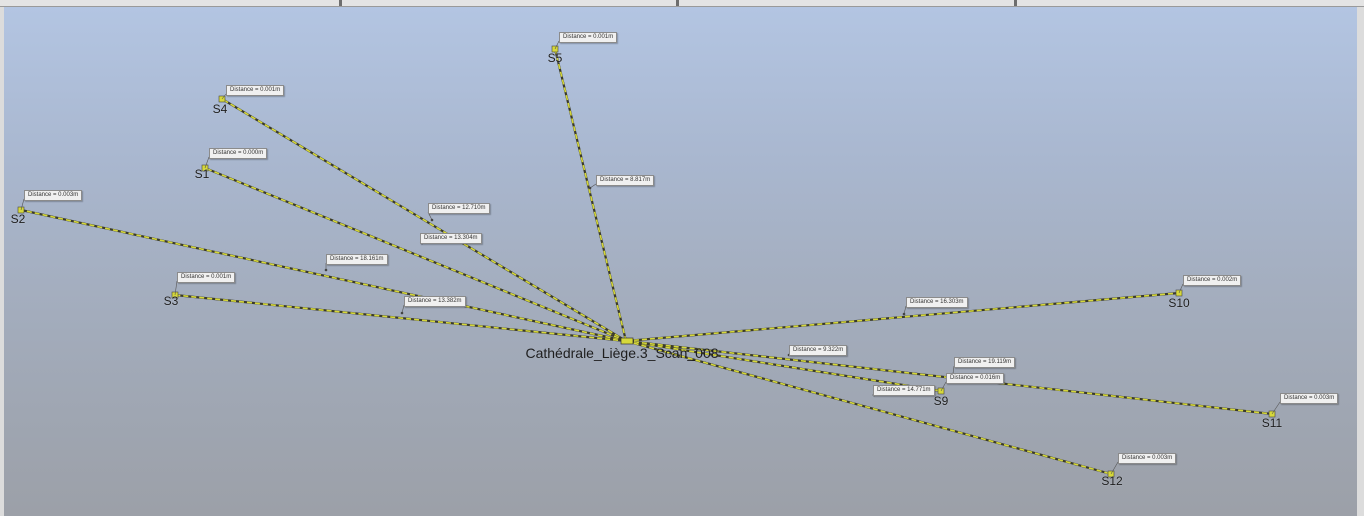 This screenshot has height=516, width=1364. What do you see at coordinates (985, 362) in the screenshot?
I see `link-distance-tag-s11: Distance = 19.119m` at bounding box center [985, 362].